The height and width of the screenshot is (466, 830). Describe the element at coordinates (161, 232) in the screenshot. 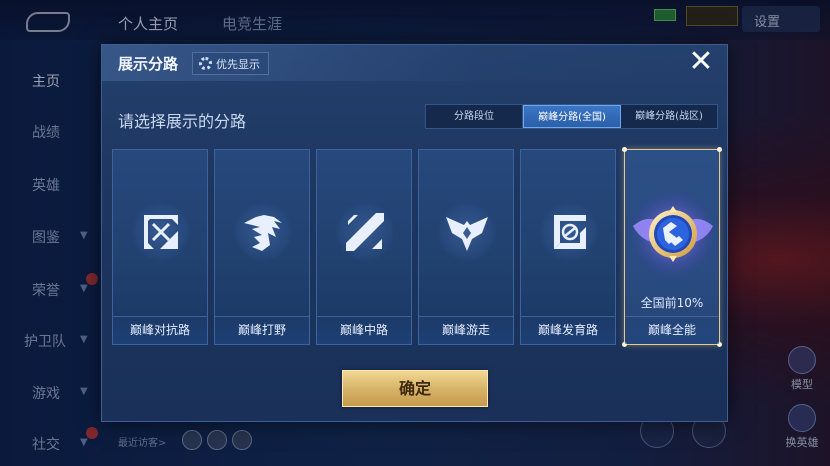

I see `clash-lane-icon` at that location.